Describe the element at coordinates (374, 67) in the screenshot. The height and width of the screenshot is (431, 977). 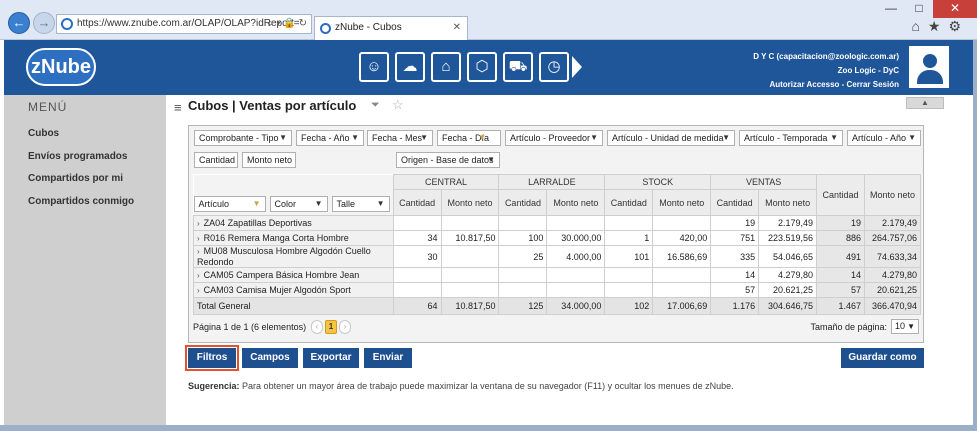
I see `users-module-icon: ☺` at that location.